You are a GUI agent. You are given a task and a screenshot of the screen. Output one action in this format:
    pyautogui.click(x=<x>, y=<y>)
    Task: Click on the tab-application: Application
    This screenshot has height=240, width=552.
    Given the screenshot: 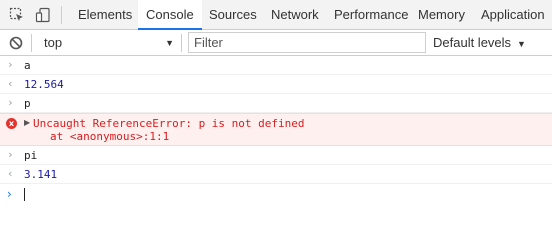 What is the action you would take?
    pyautogui.click(x=513, y=14)
    